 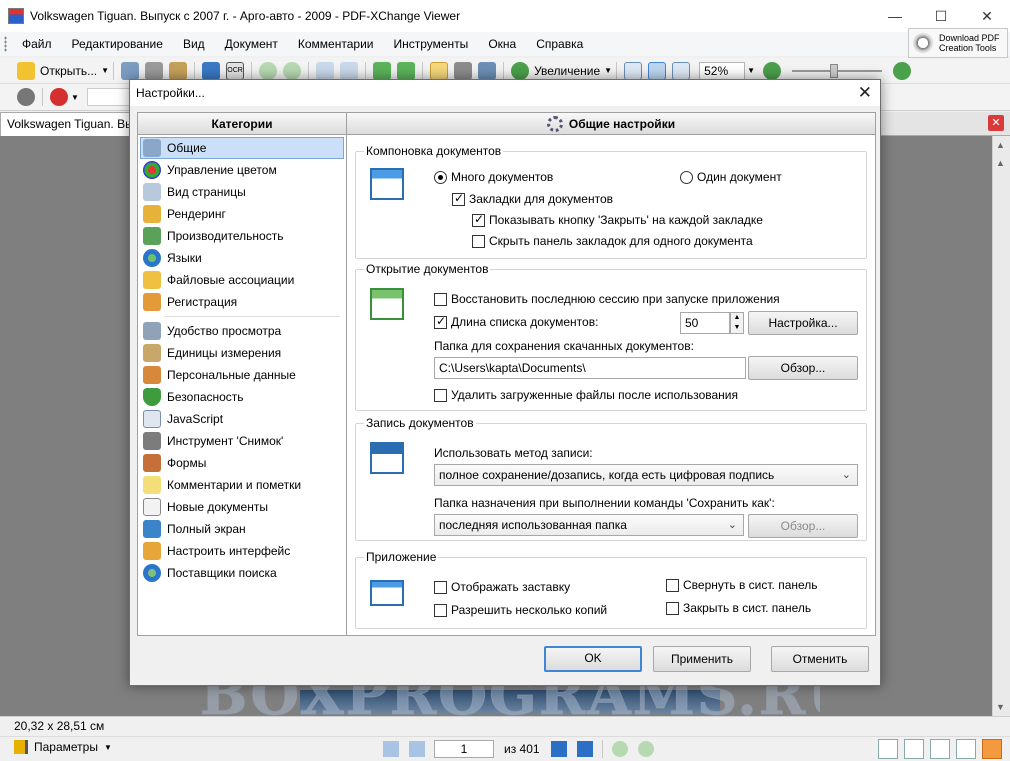 What do you see at coordinates (242, 375) in the screenshot?
I see `category-personal-data: Персональные данные` at bounding box center [242, 375].